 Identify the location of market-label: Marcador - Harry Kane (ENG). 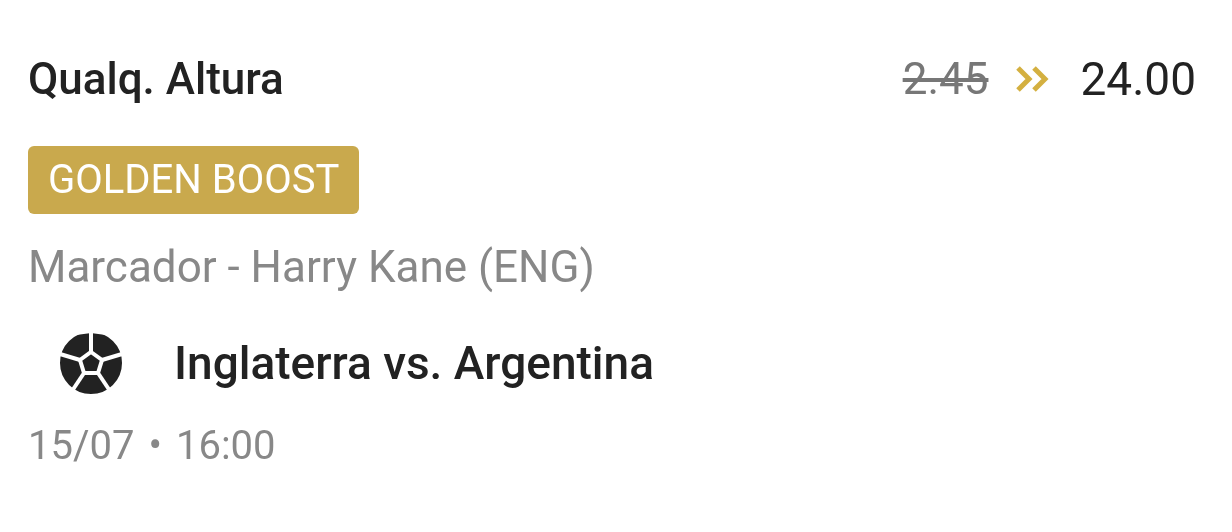
(312, 267).